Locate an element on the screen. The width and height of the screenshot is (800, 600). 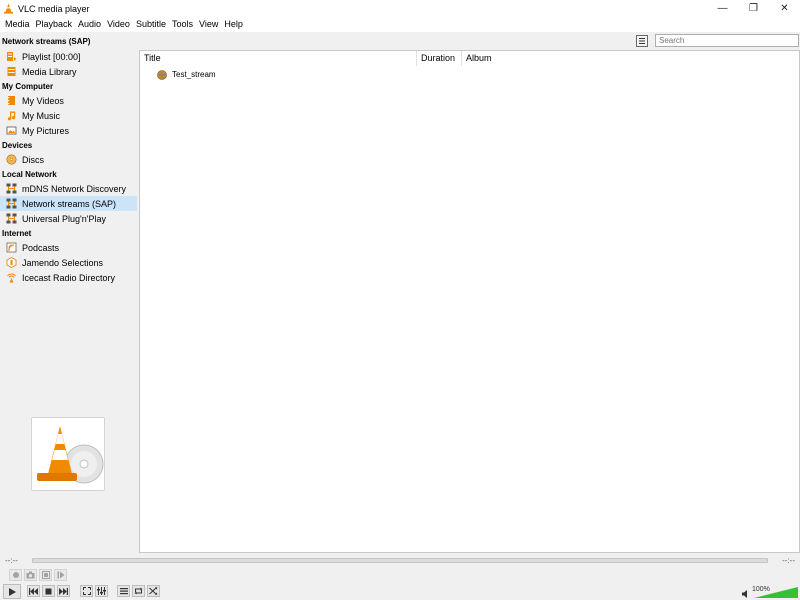
loop-ab-button is located at coordinates (45, 575).